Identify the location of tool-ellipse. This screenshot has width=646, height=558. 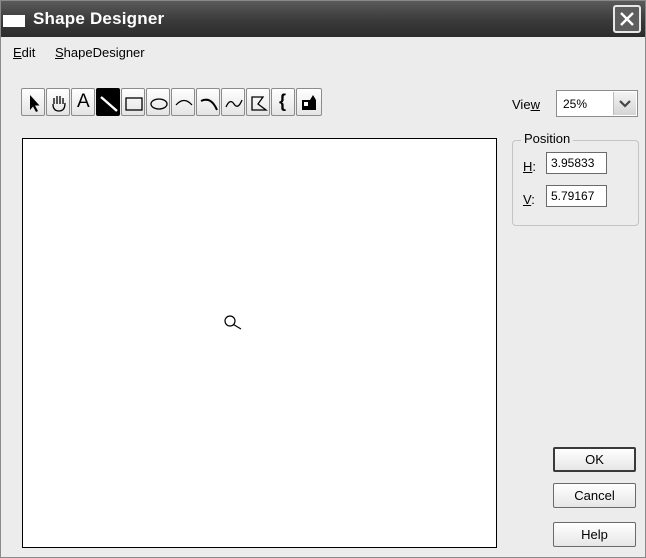
(158, 102).